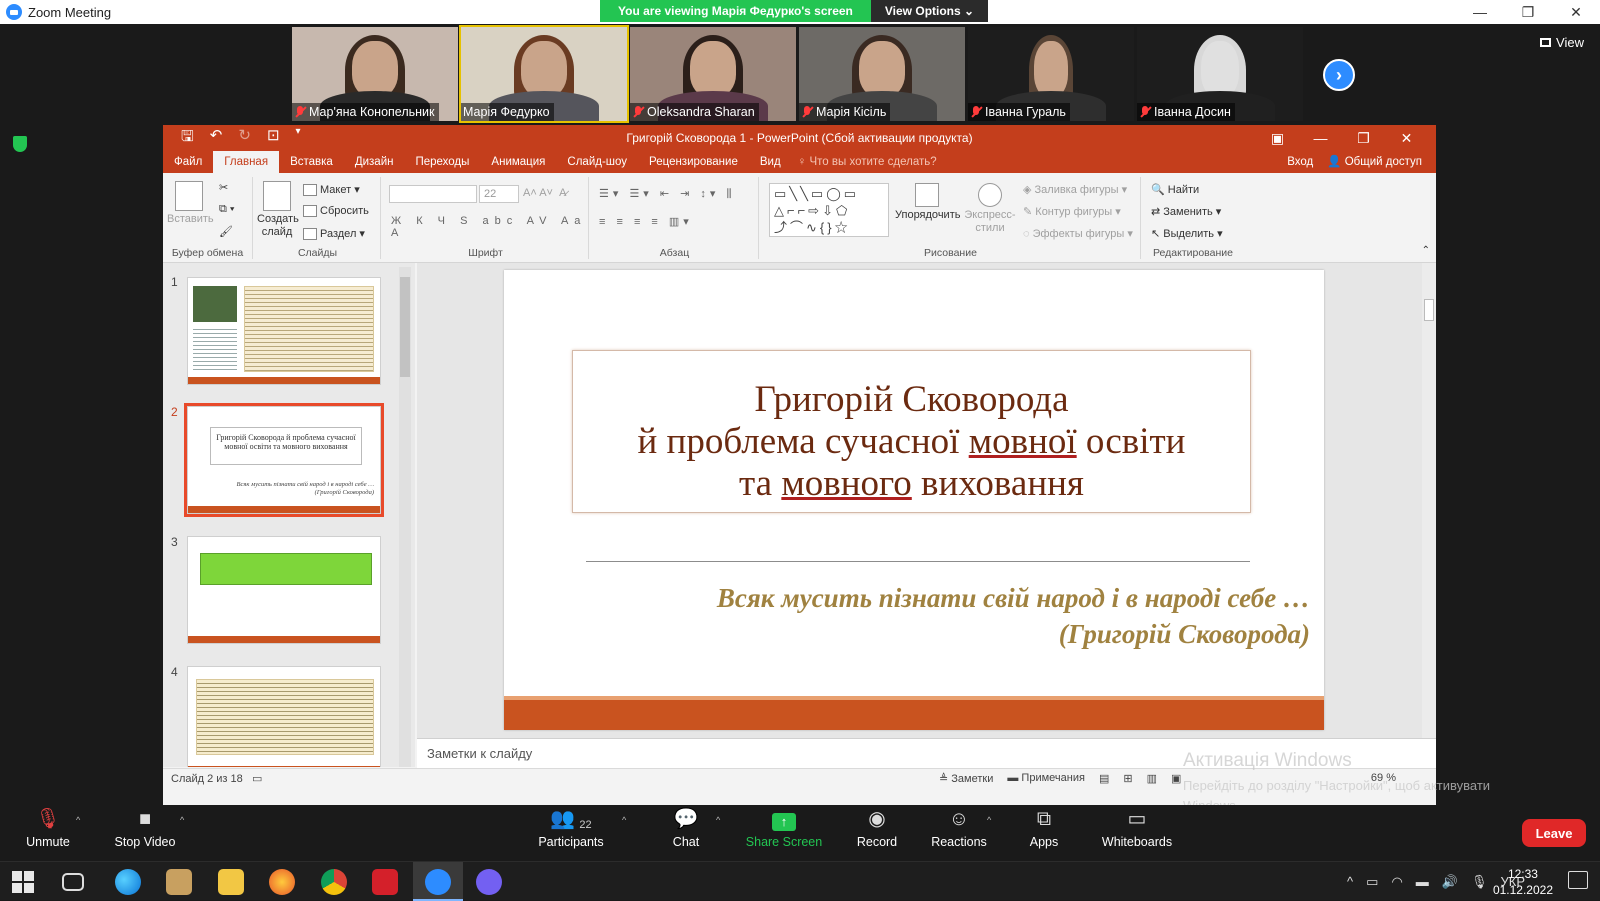  What do you see at coordinates (375, 74) in the screenshot?
I see `participant-tile: Мар'яна Конопельник` at bounding box center [375, 74].